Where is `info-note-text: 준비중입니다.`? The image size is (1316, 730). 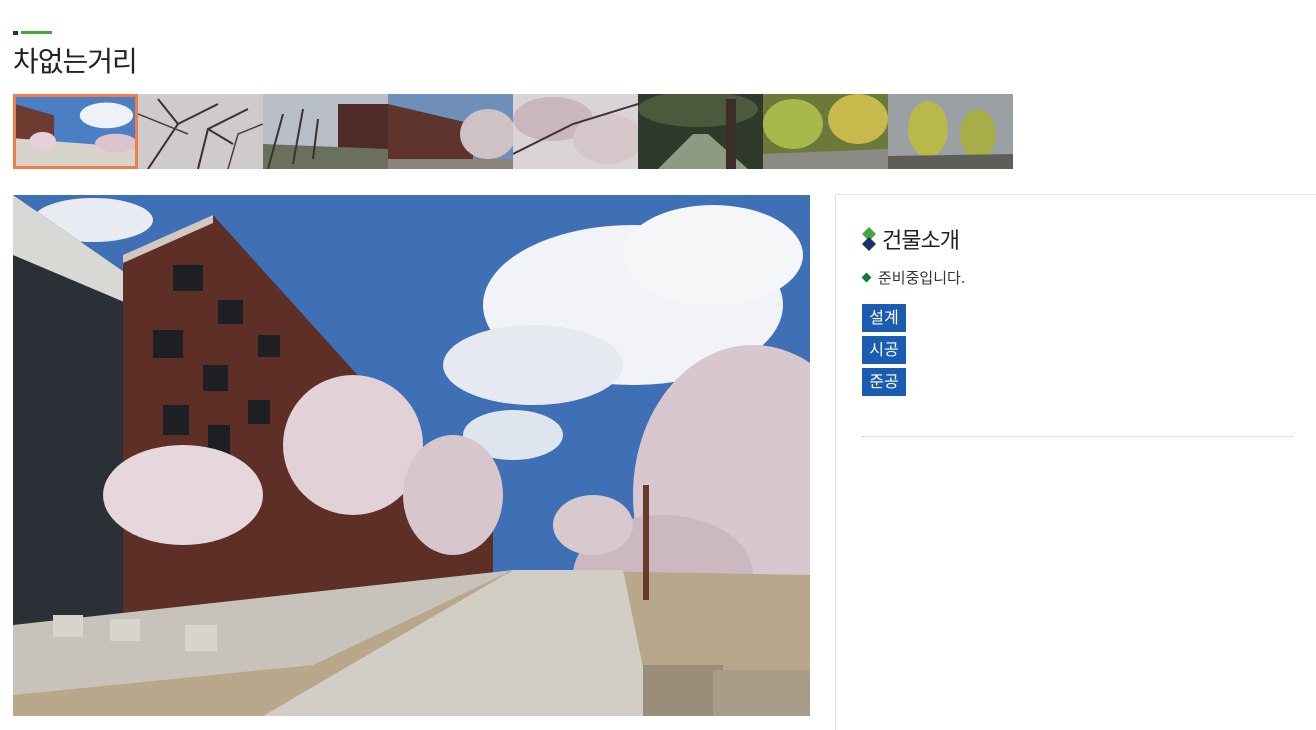
info-note-text: 준비중입니다. is located at coordinates (922, 278).